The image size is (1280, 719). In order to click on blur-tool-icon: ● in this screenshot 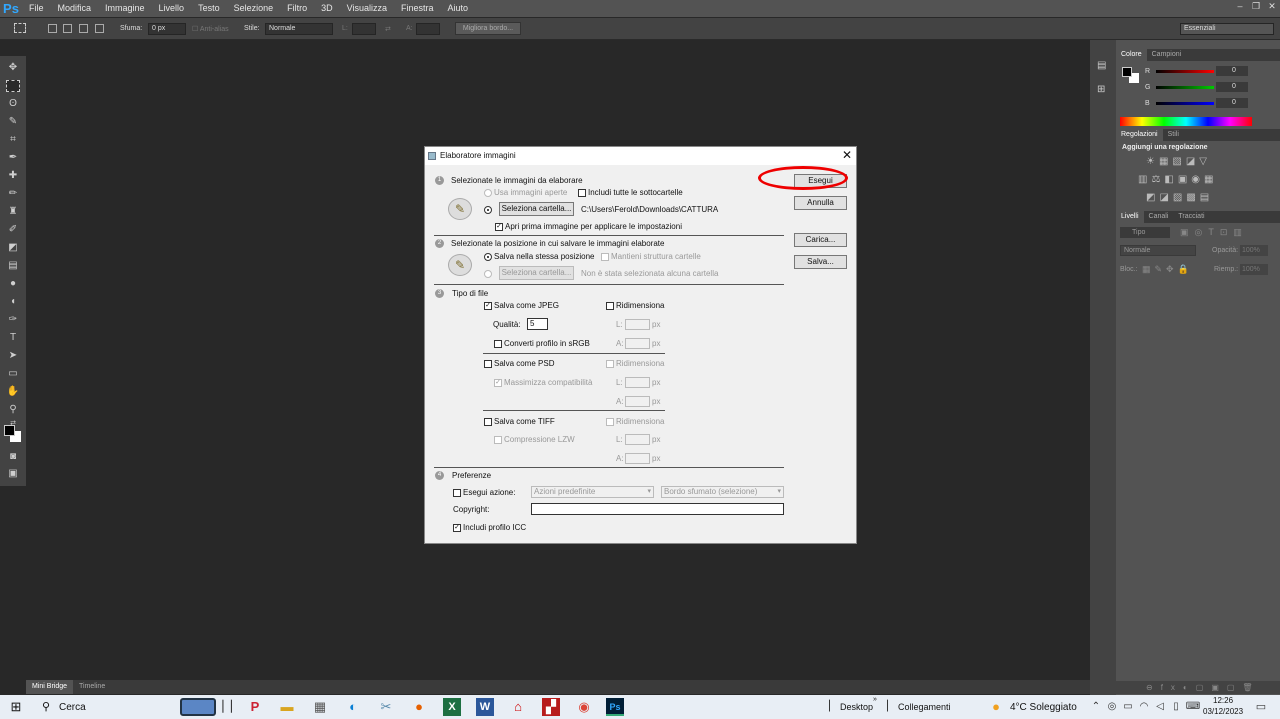, I will do `click(13, 284)`.